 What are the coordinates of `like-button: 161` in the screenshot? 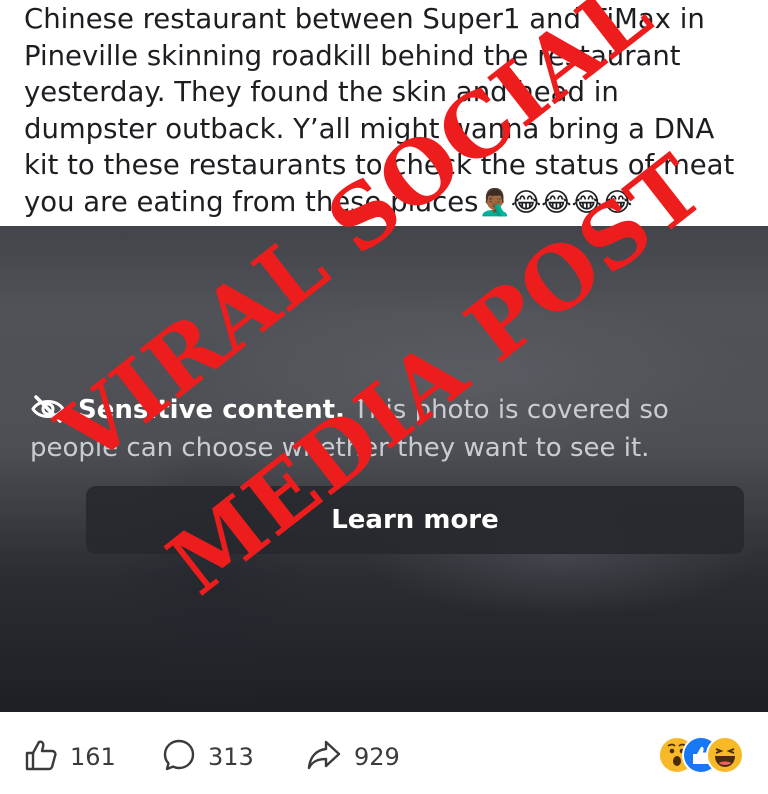 It's located at (70, 757).